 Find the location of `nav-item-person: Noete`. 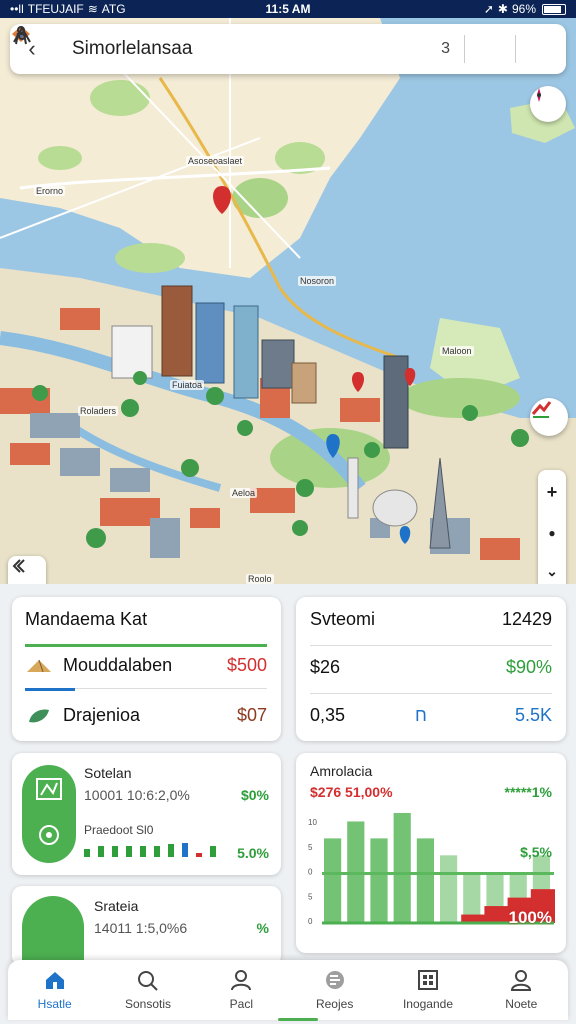

nav-item-person: Noete is located at coordinates (521, 990).